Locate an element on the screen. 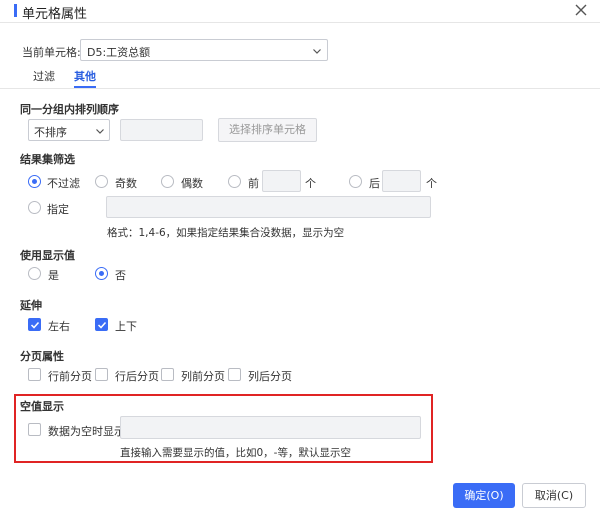  radio-specify is located at coordinates (34, 207).